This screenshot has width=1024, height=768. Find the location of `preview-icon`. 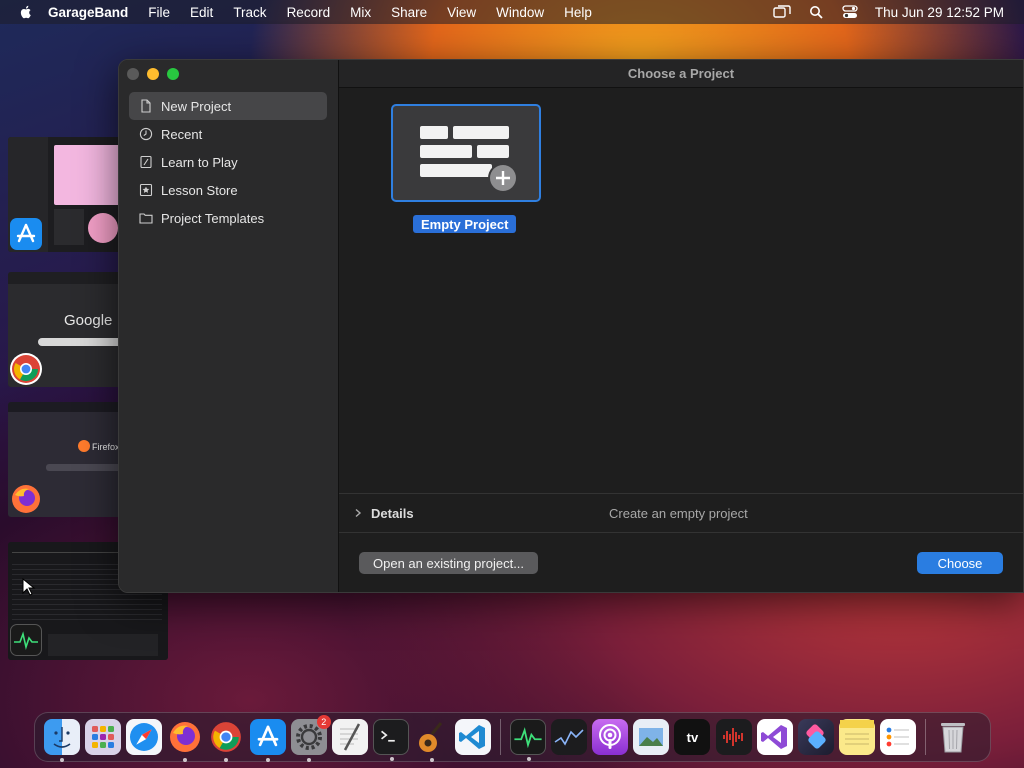

preview-icon is located at coordinates (651, 737).